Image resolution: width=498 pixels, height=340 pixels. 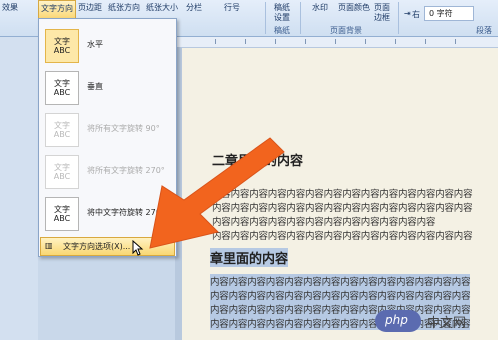 I want to click on annotation-arrow-icon, so click(x=217, y=193).